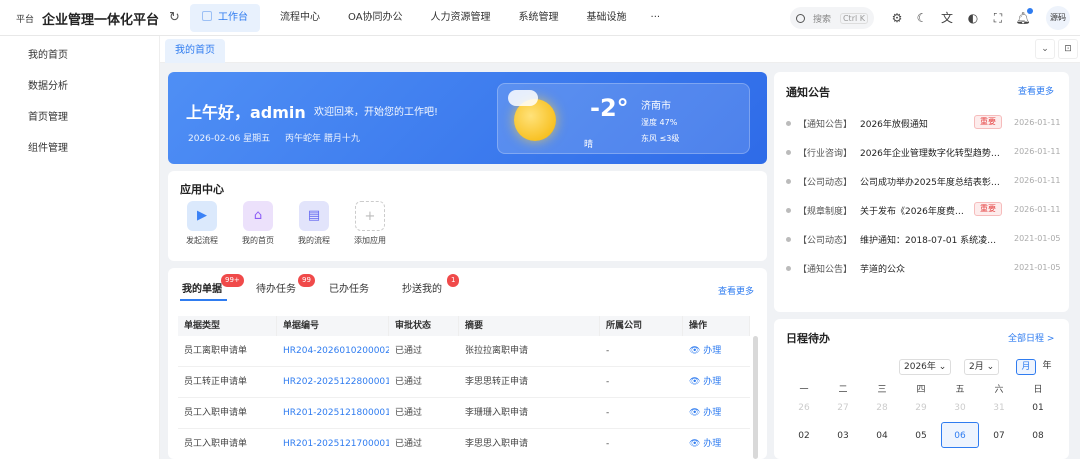 This screenshot has width=1080, height=459. Describe the element at coordinates (333, 444) in the screenshot. I see `document-code-link: HR201-2025121700001` at that location.